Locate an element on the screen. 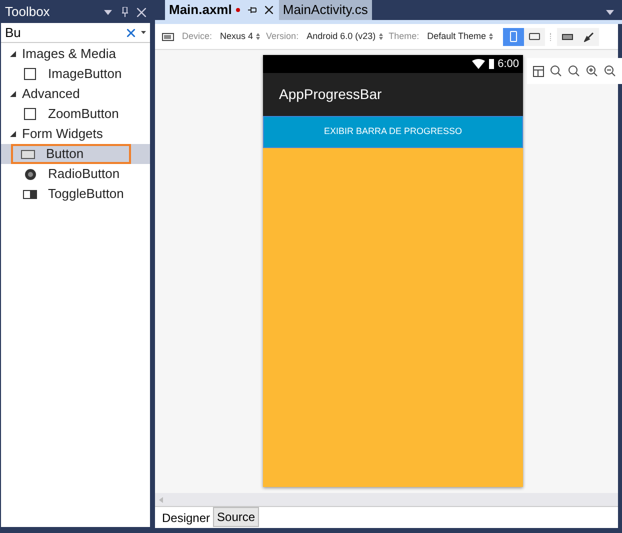 This screenshot has height=533, width=622. toolbox-item: ToggleButton is located at coordinates (75, 194).